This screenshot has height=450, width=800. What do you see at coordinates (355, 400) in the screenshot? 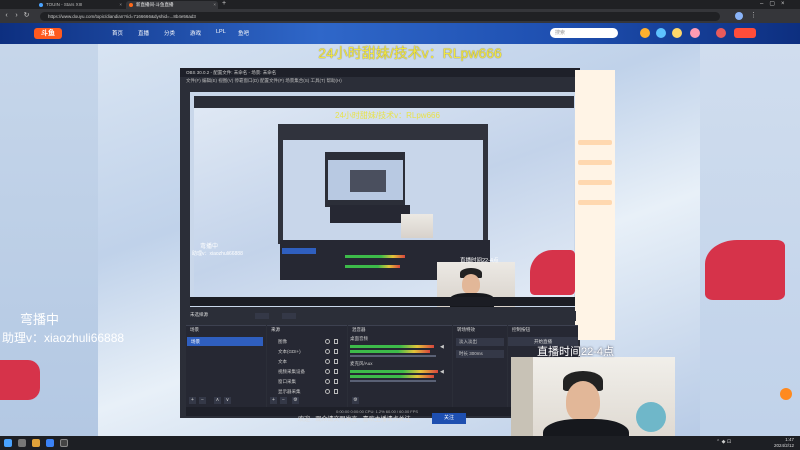
I see `mixer-settings-icon: ⚙` at bounding box center [355, 400].